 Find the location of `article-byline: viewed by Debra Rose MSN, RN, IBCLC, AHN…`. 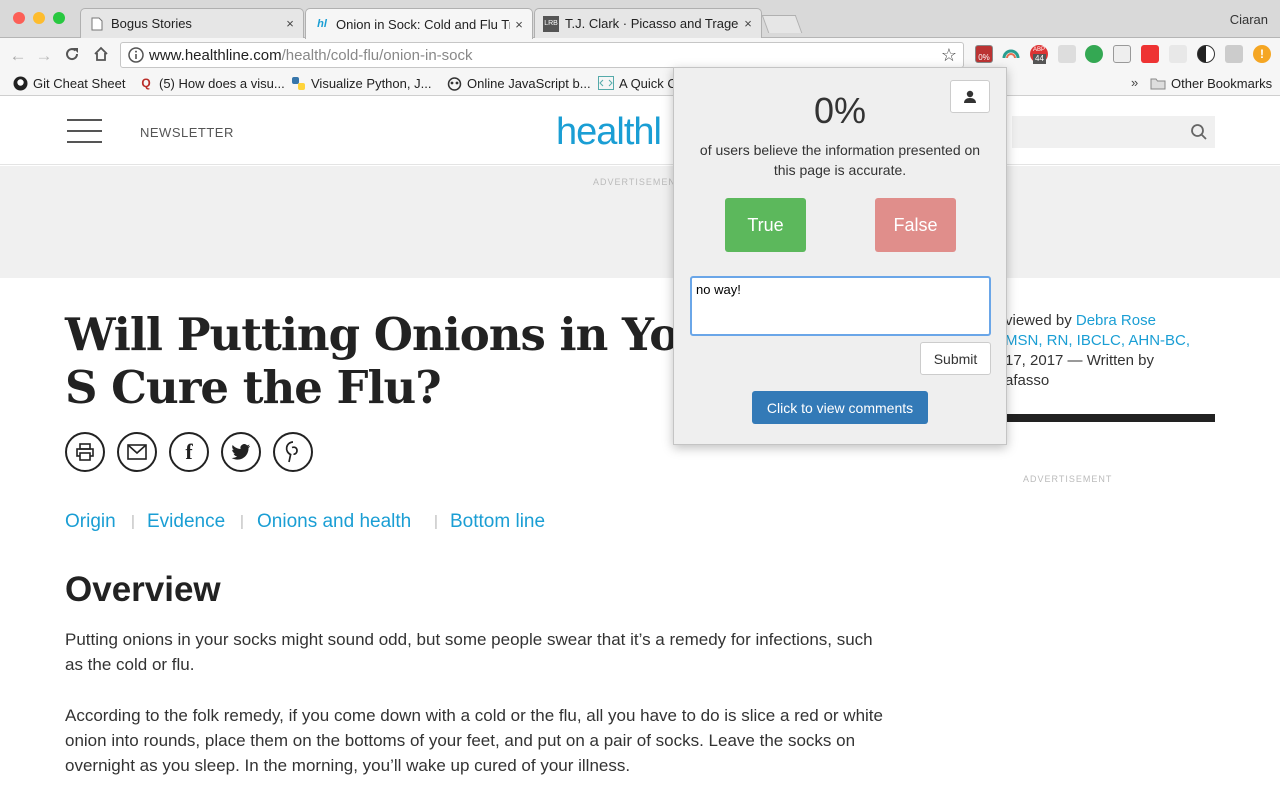

article-byline: viewed by Debra Rose MSN, RN, IBCLC, AHN… is located at coordinates (1098, 350).